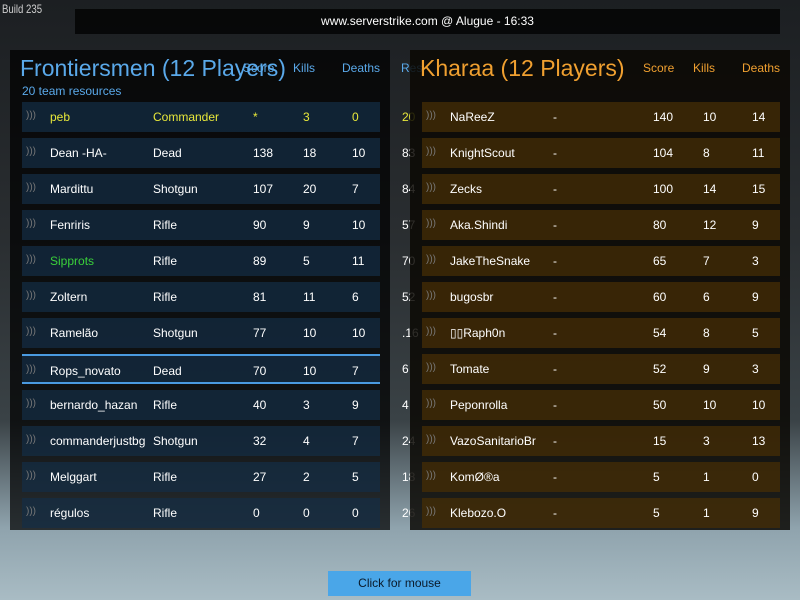  Describe the element at coordinates (660, 297) in the screenshot. I see `player-score: 60` at that location.